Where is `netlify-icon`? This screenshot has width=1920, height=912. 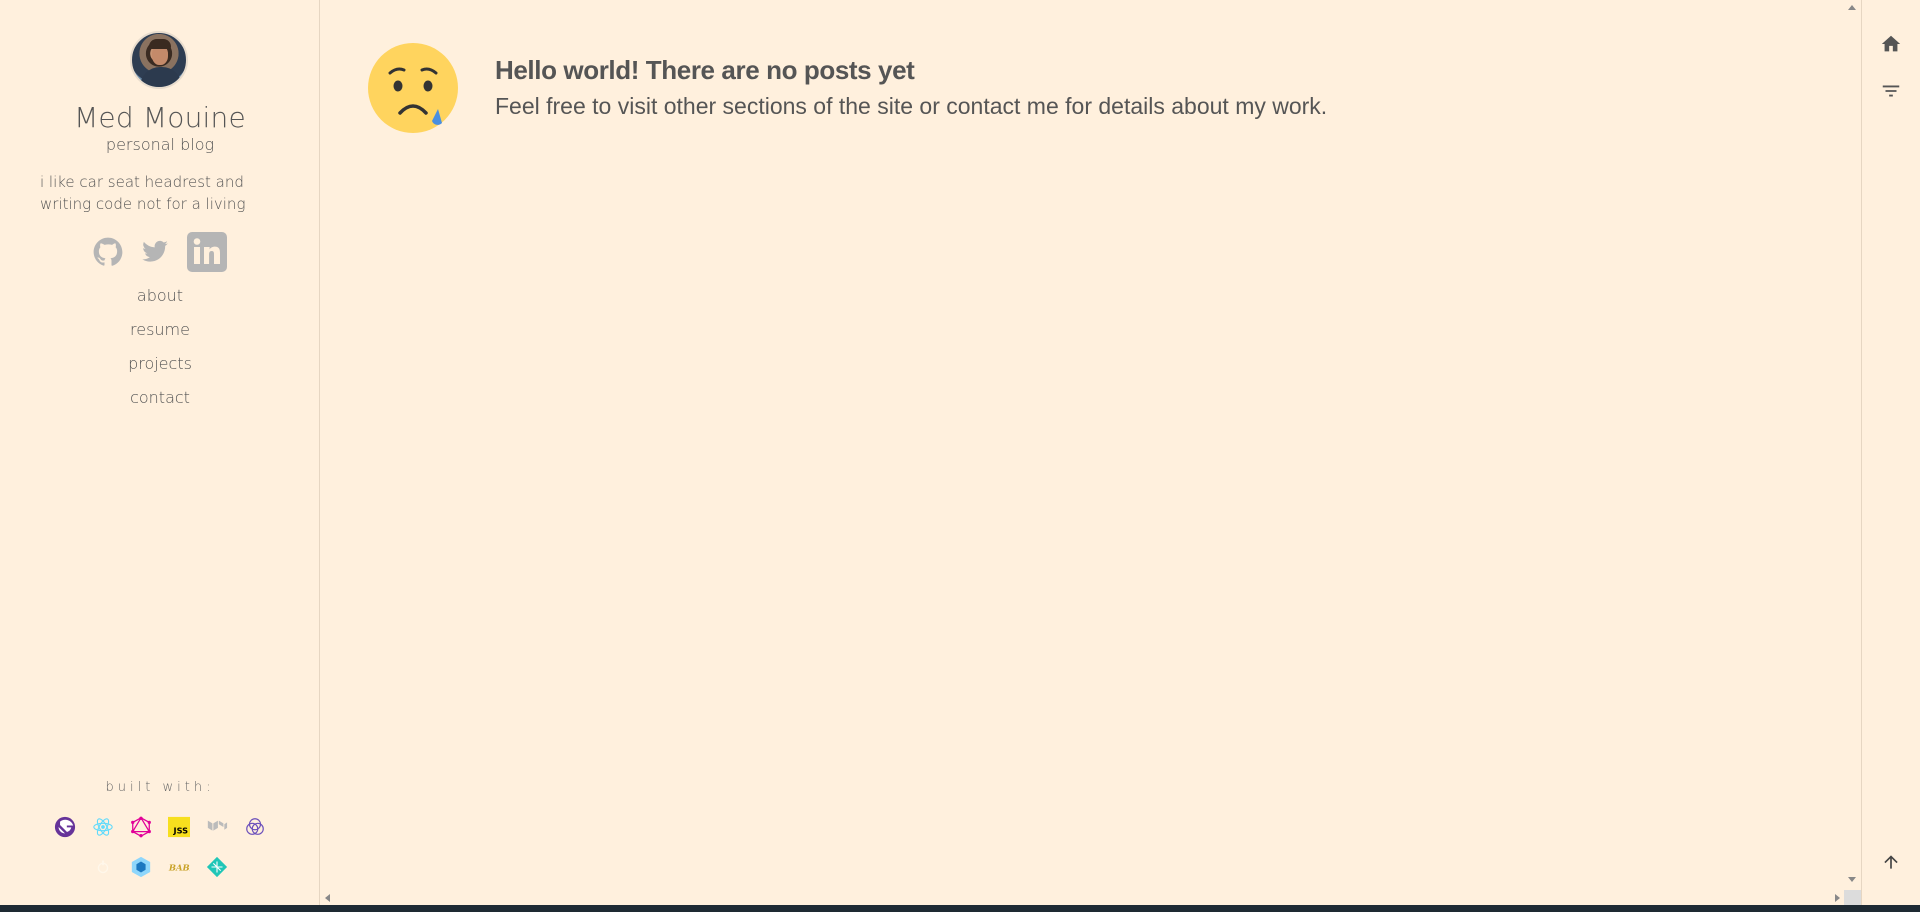 netlify-icon is located at coordinates (217, 867).